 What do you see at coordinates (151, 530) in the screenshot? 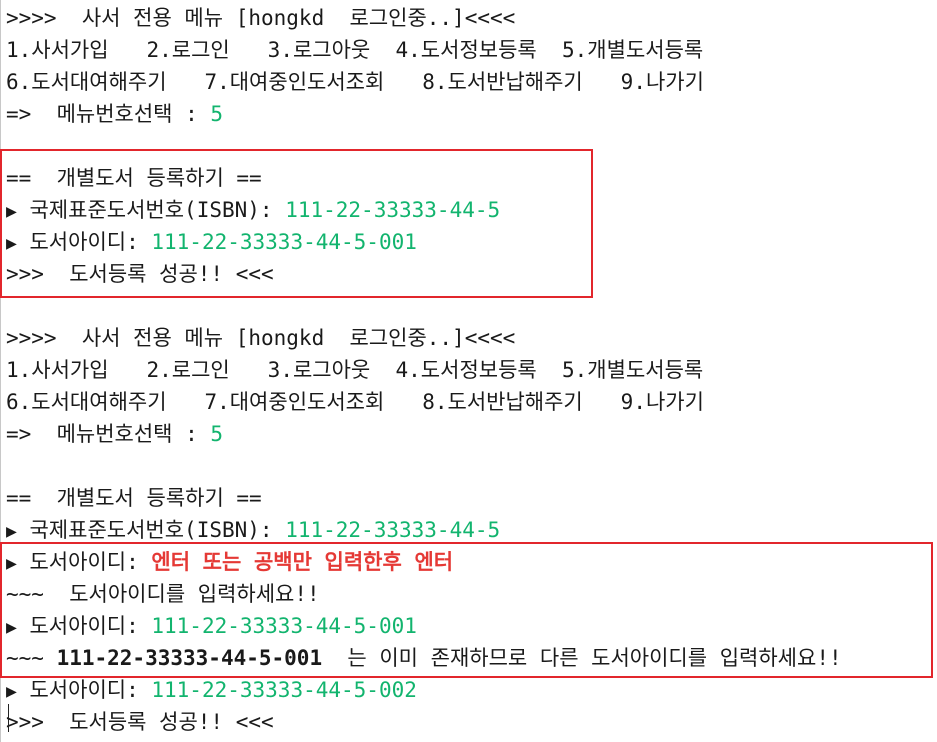
I see `isbn-label: 국제표준도서번호(ISBN):` at bounding box center [151, 530].